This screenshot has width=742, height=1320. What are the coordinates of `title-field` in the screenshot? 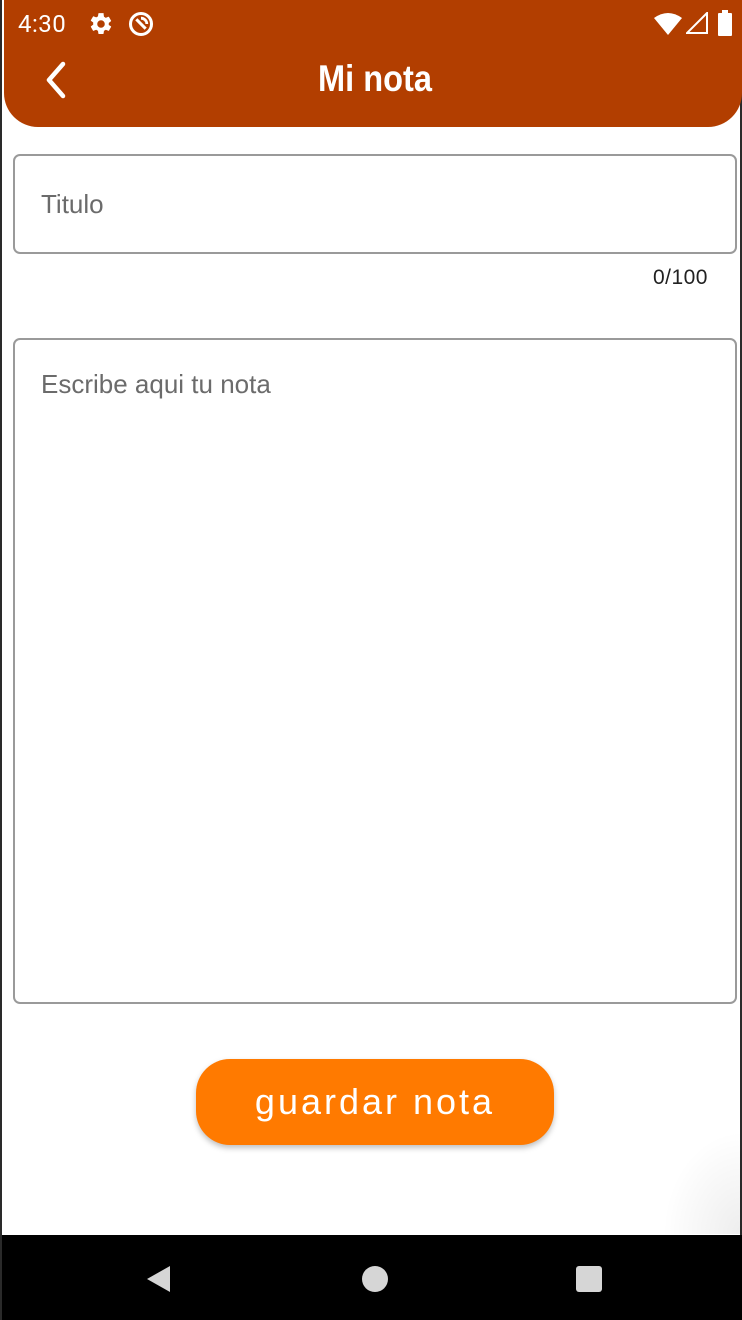 It's located at (375, 204).